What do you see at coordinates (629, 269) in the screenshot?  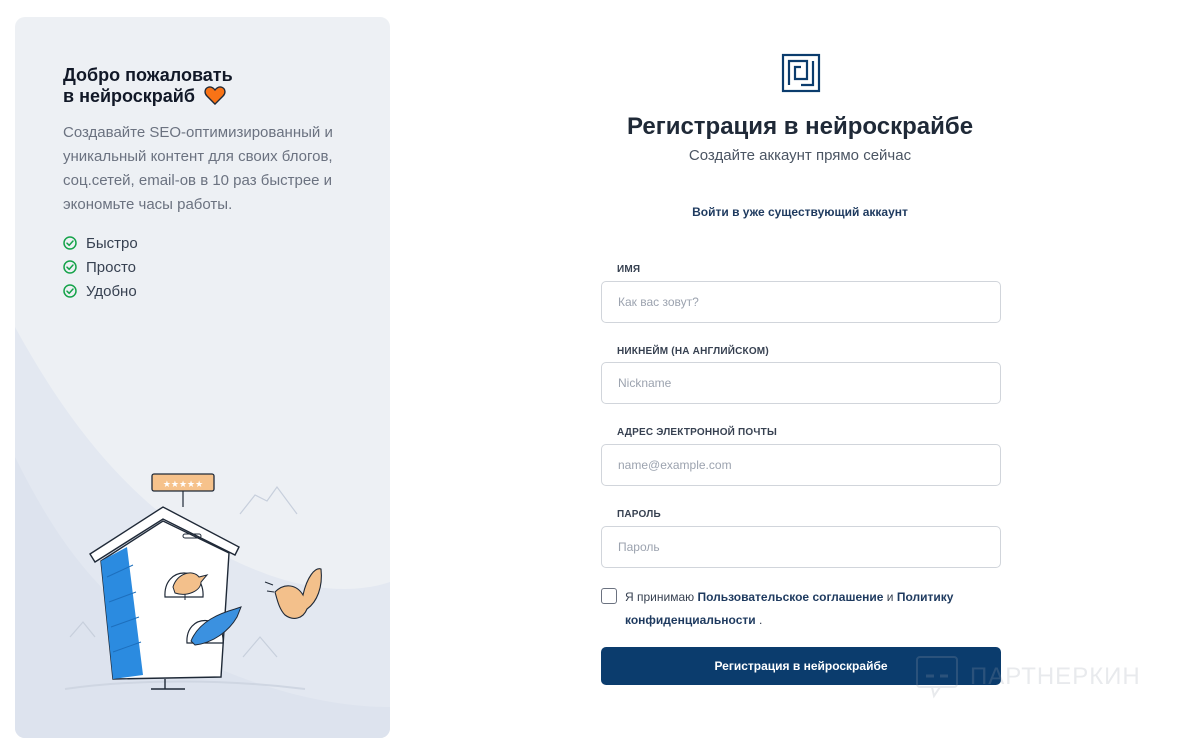 I see `name-label: ИМЯ` at bounding box center [629, 269].